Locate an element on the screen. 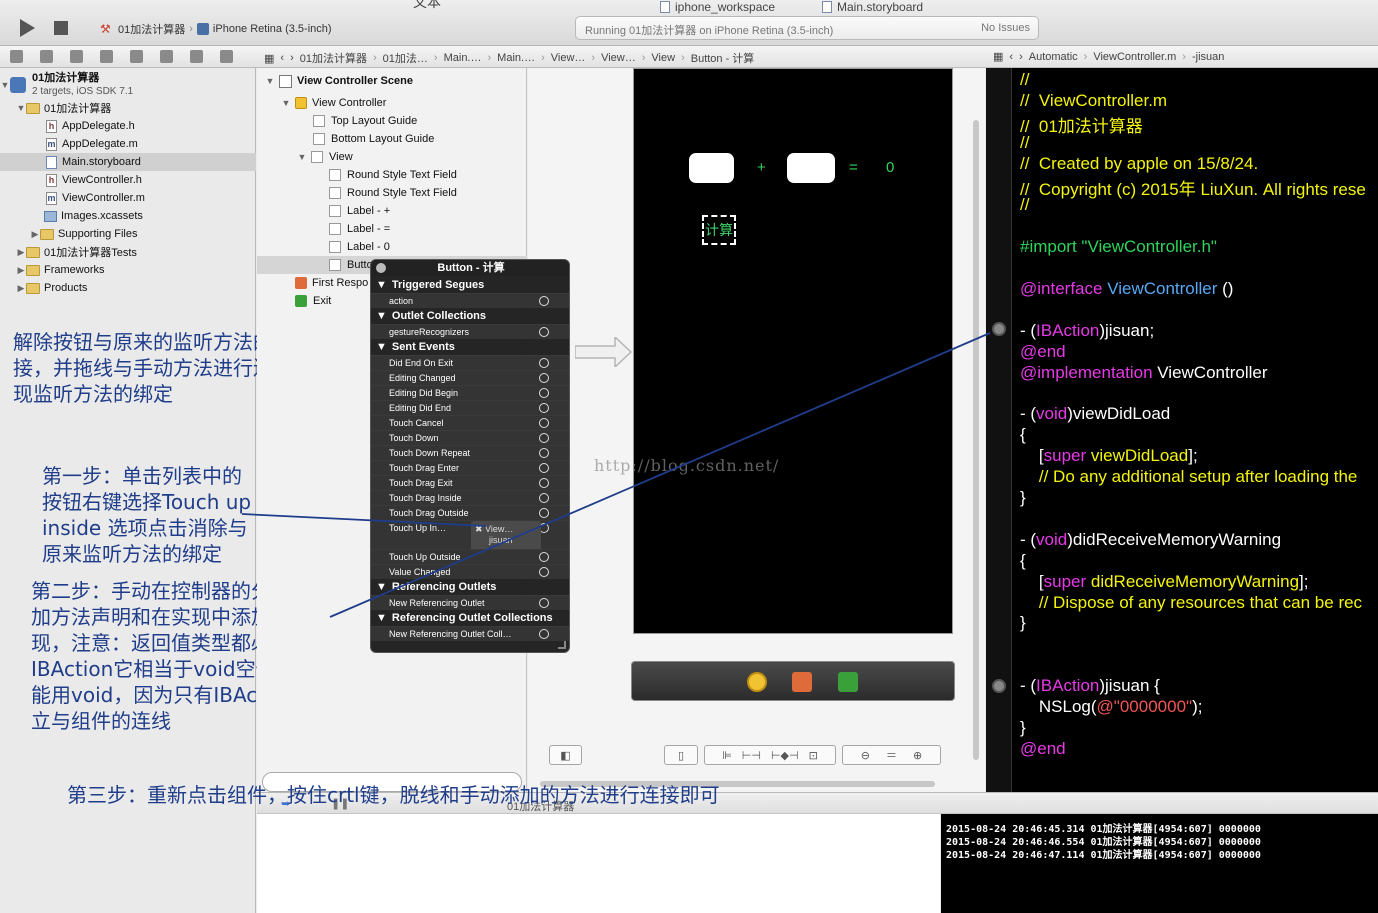 The width and height of the screenshot is (1378, 913). align-controls: ⊫ ⊢⊣ ⊢◆⊣ ⊡ is located at coordinates (770, 755).